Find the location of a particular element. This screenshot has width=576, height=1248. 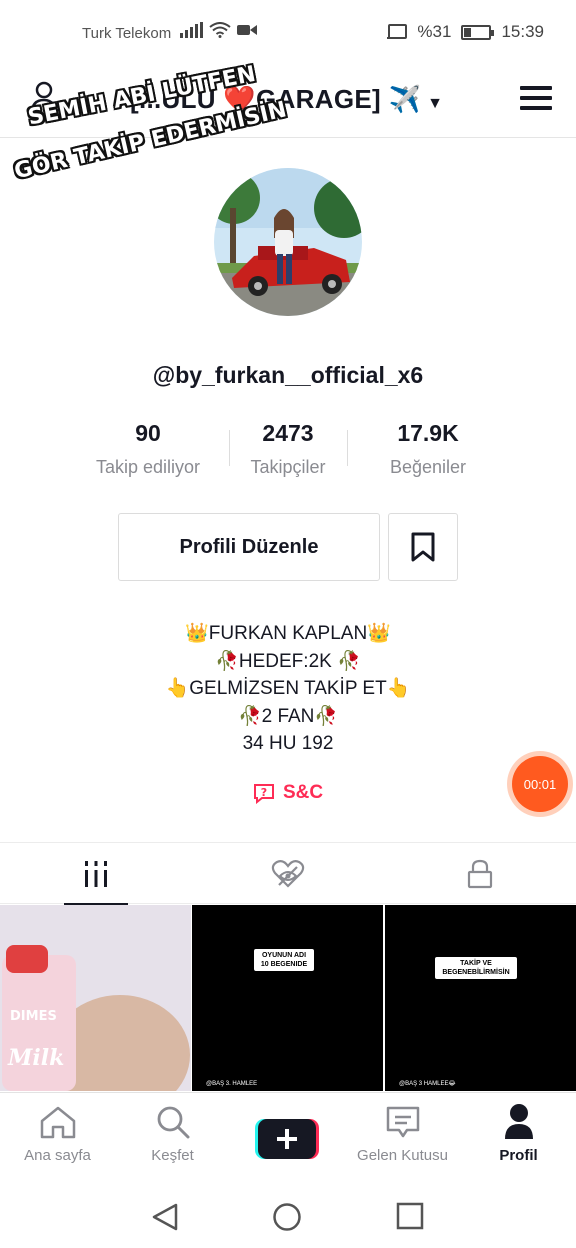

avatar is located at coordinates (288, 242).